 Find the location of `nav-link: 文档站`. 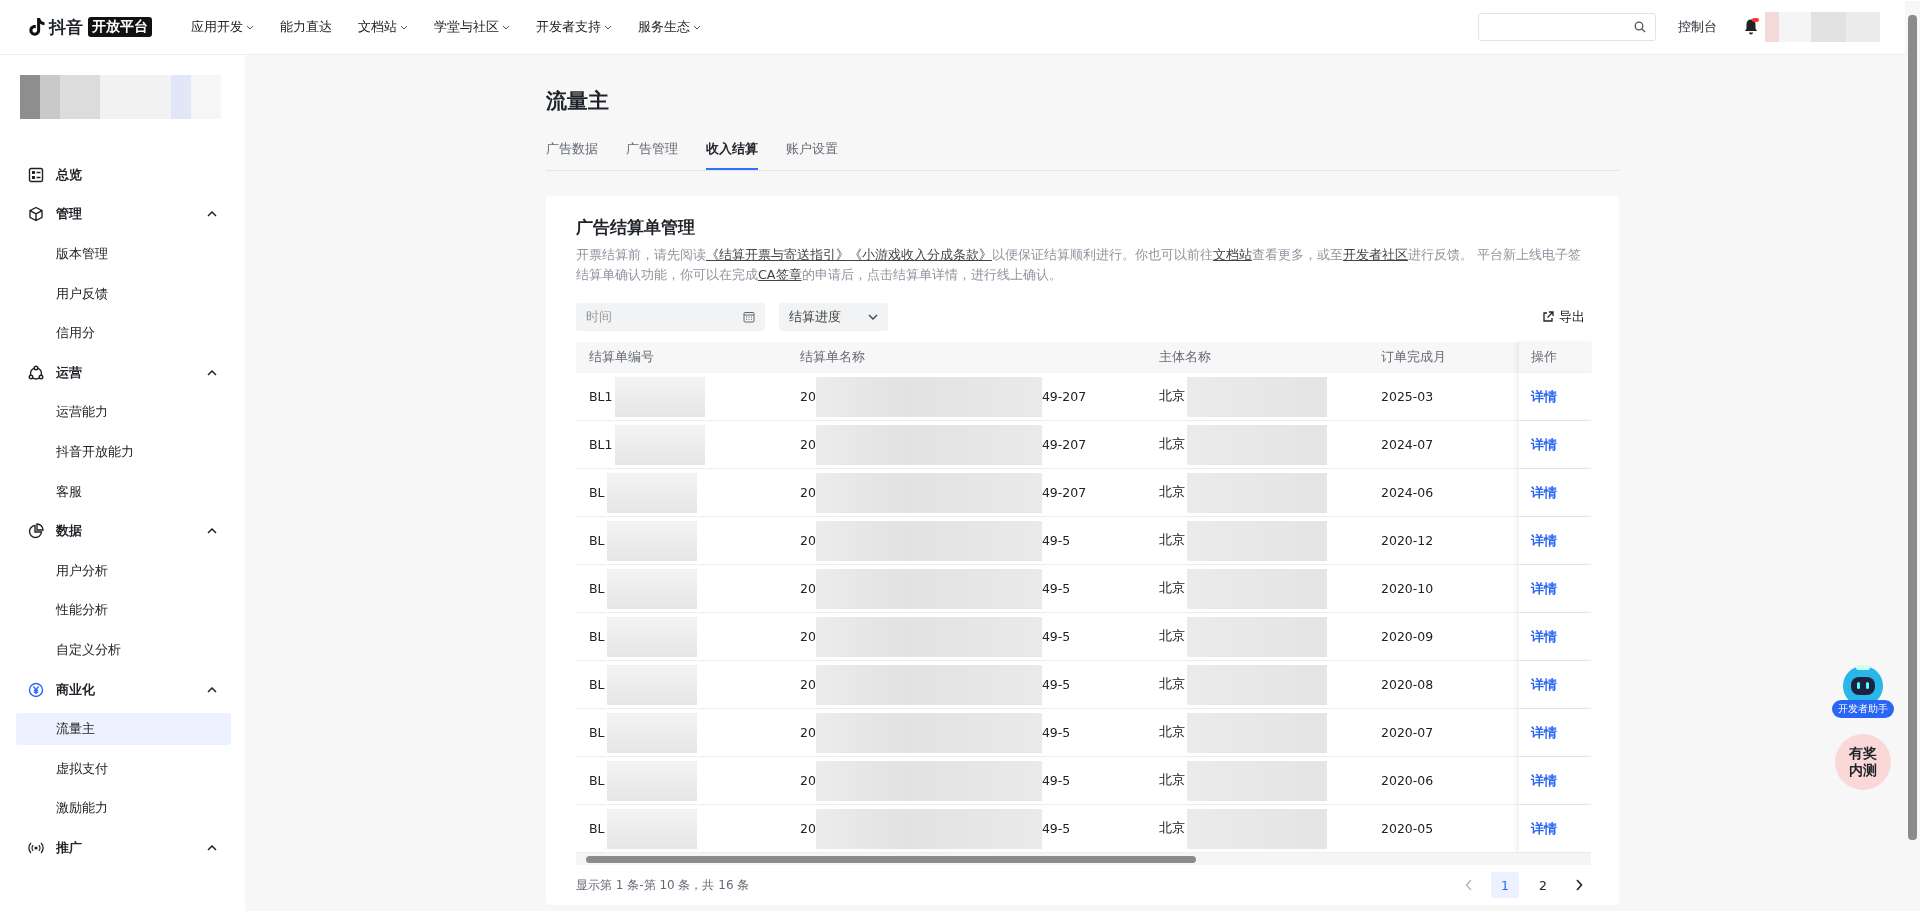

nav-link: 文档站 is located at coordinates (383, 27).